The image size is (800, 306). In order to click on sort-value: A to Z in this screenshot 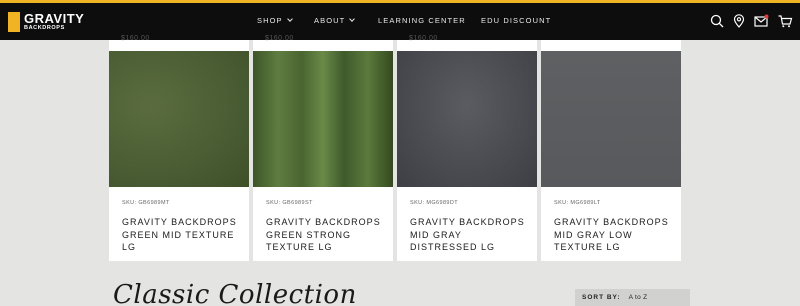, I will do `click(638, 297)`.